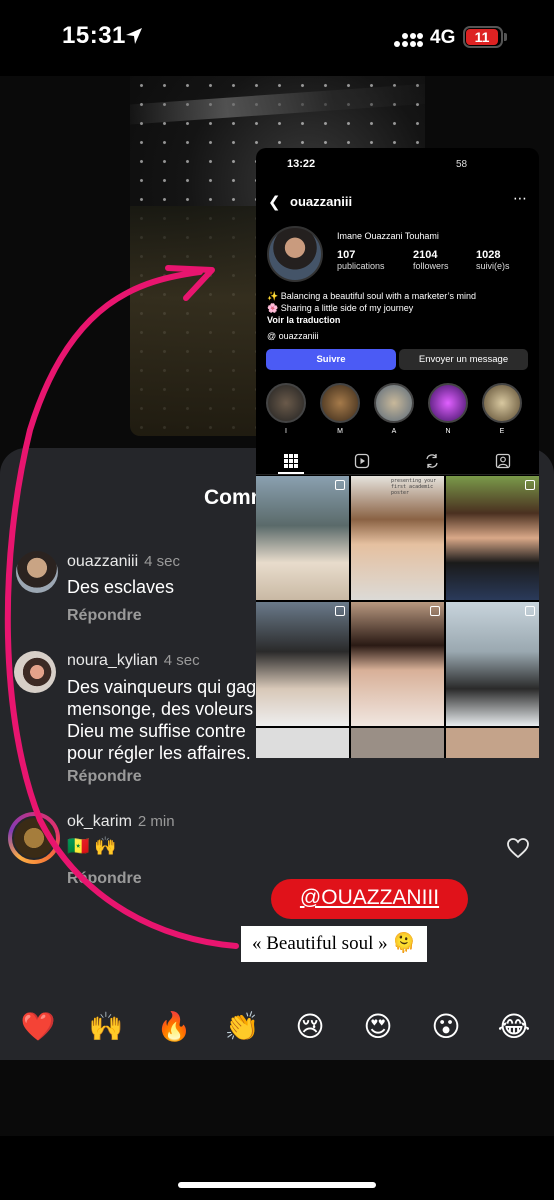 This screenshot has width=554, height=1200. Describe the element at coordinates (277, 1185) in the screenshot. I see `home-indicator` at that location.